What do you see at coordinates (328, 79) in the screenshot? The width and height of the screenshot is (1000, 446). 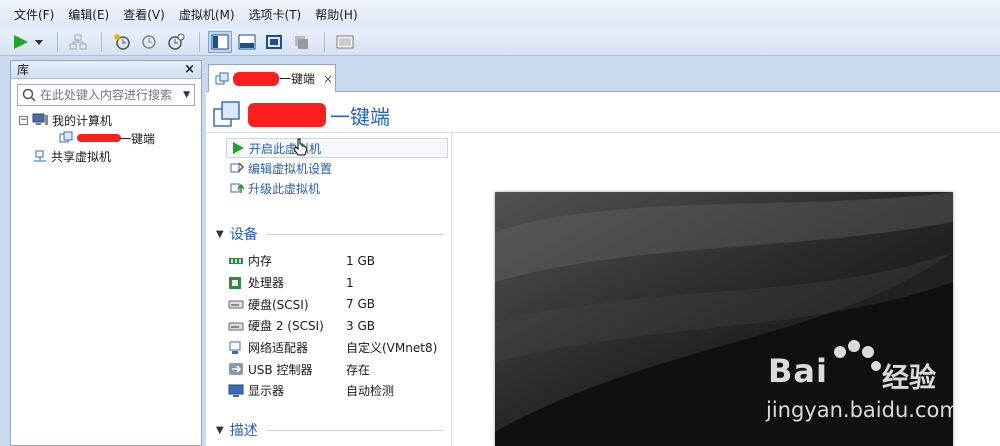 I see `close-tab-button: ×` at bounding box center [328, 79].